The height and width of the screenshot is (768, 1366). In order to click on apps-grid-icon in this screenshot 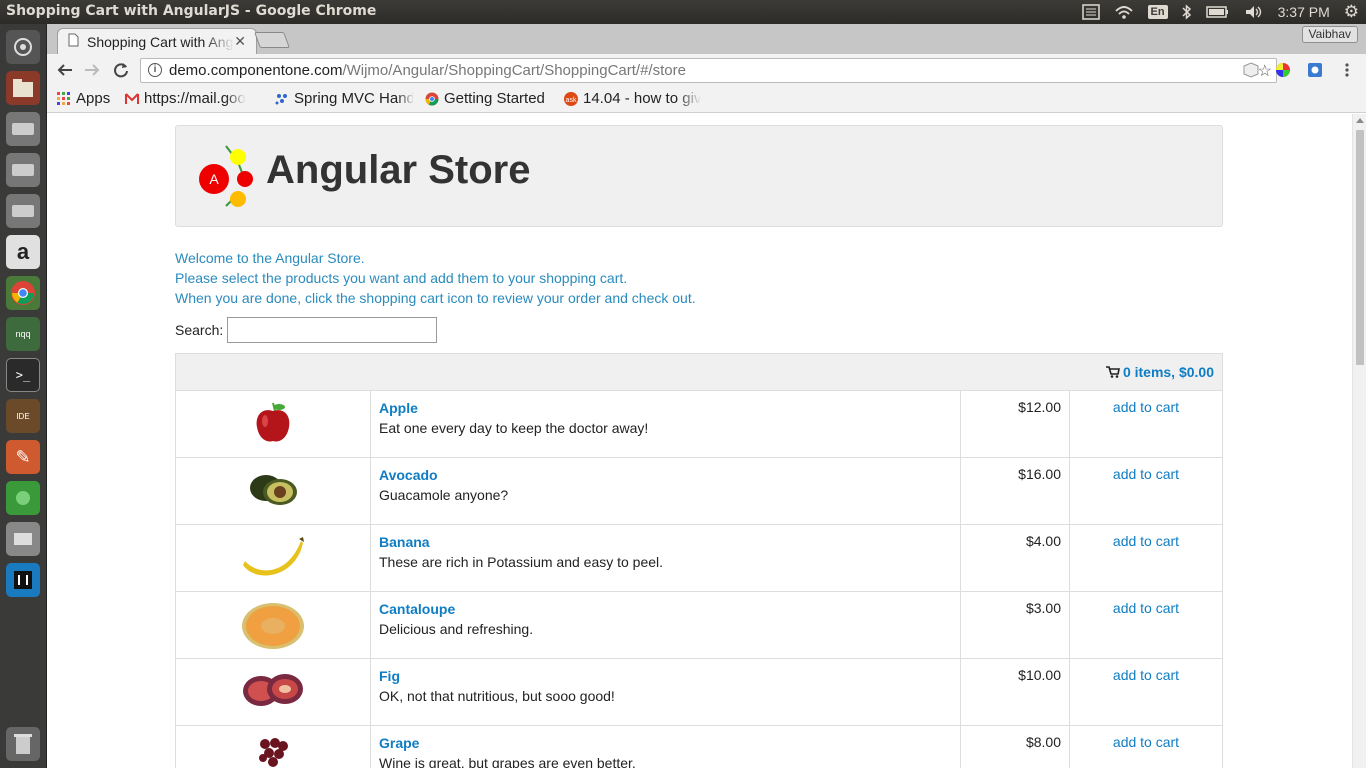, I will do `click(64, 98)`.